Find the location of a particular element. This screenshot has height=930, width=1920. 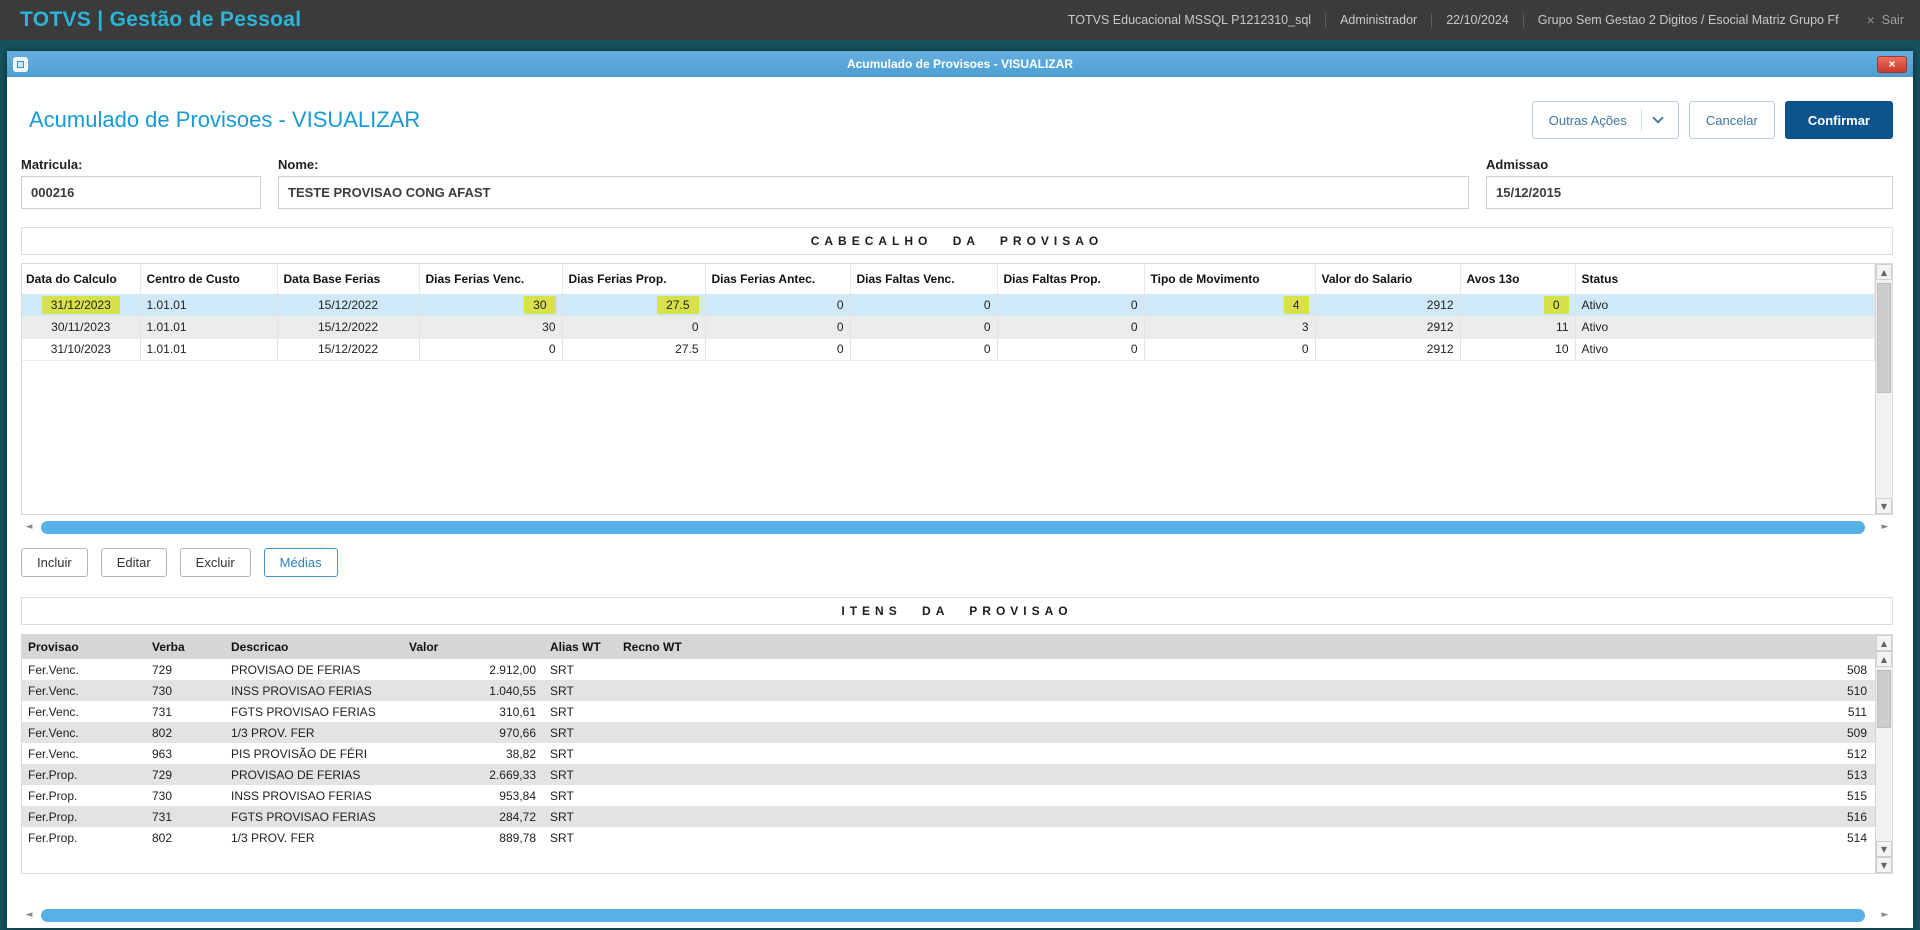

header-grid-cell: 31/10/2023 is located at coordinates (81, 349).